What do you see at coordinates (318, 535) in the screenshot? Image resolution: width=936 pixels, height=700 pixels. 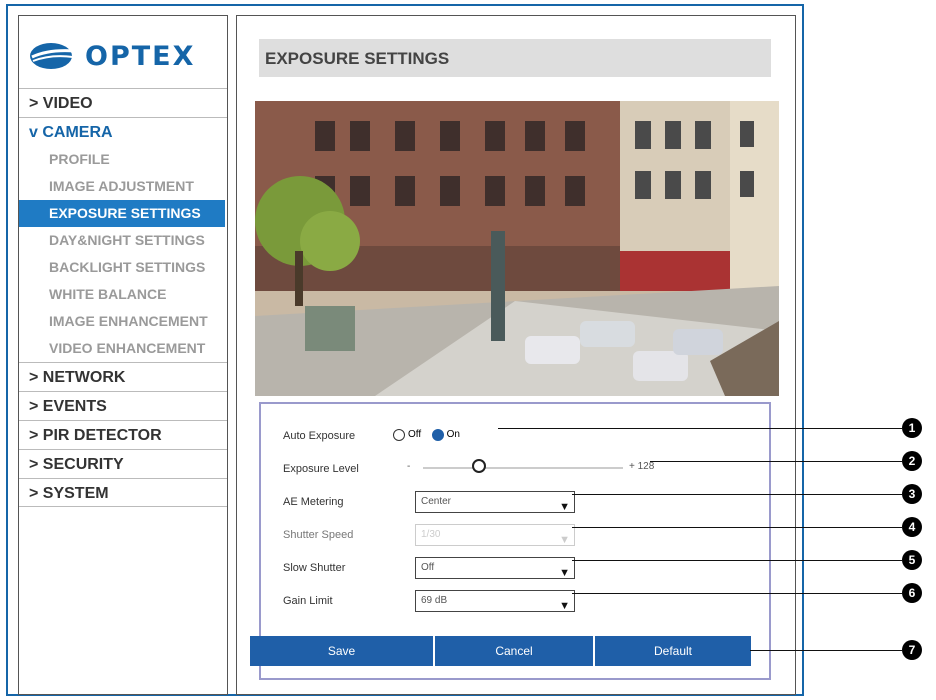 I see `shutter-speed-label: Shutter Speed` at bounding box center [318, 535].